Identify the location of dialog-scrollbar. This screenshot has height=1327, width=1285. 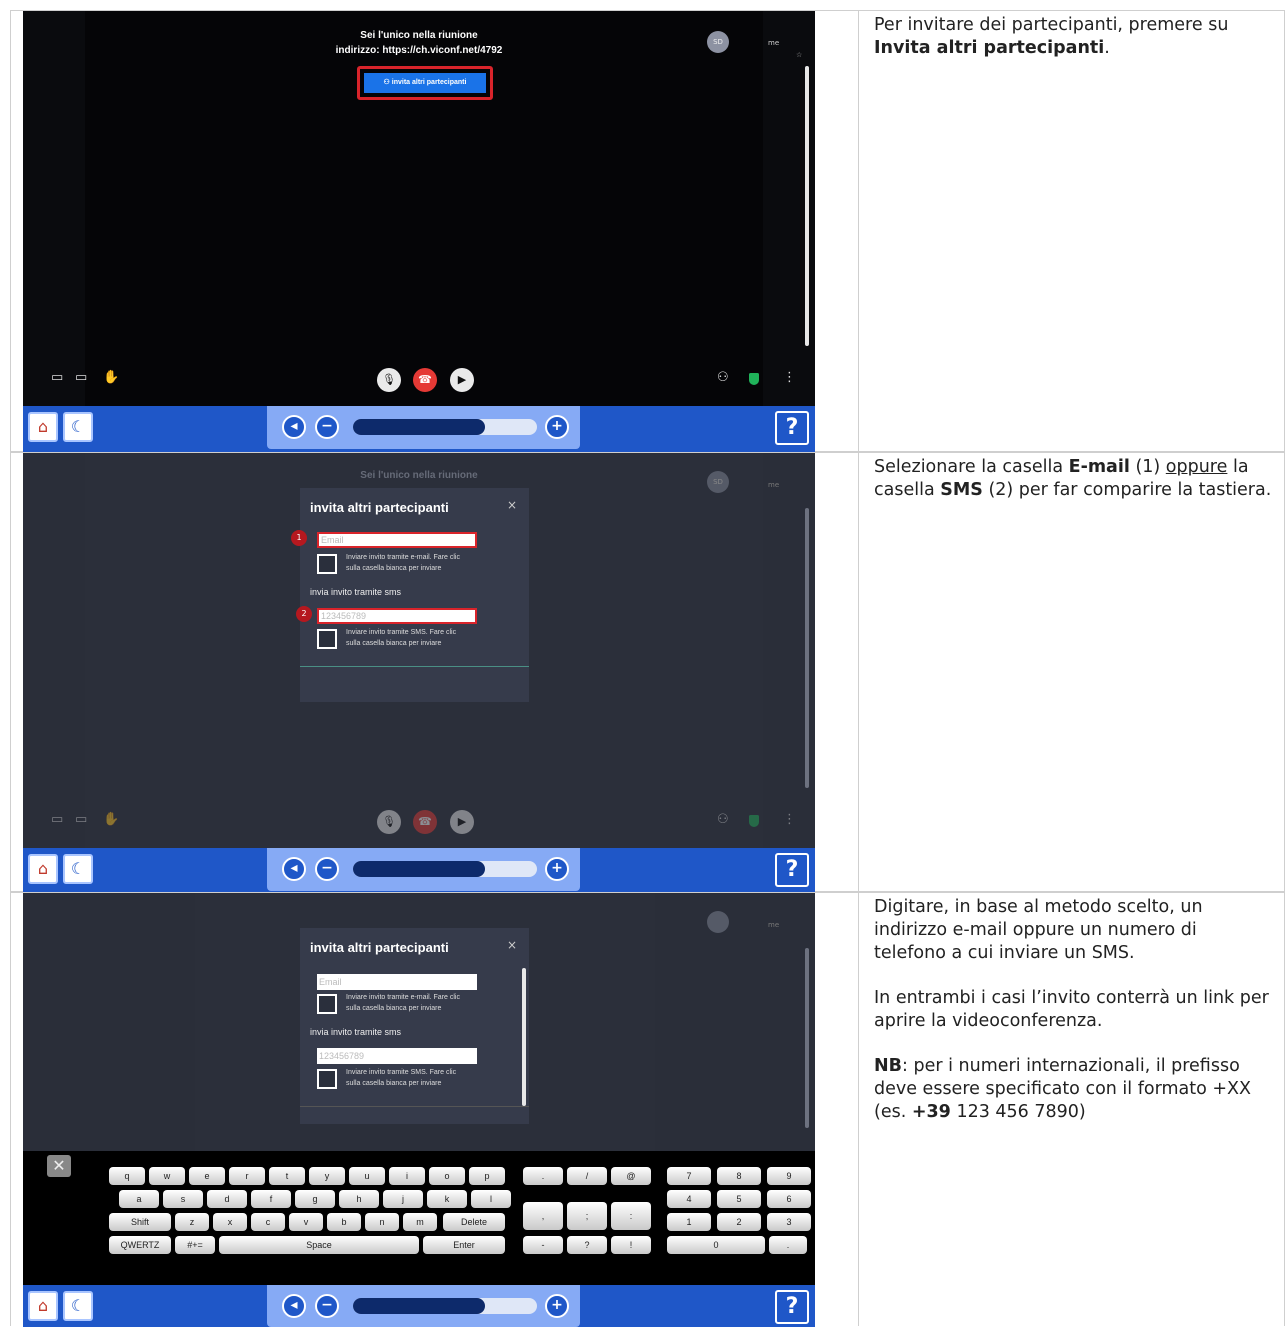
(524, 1037).